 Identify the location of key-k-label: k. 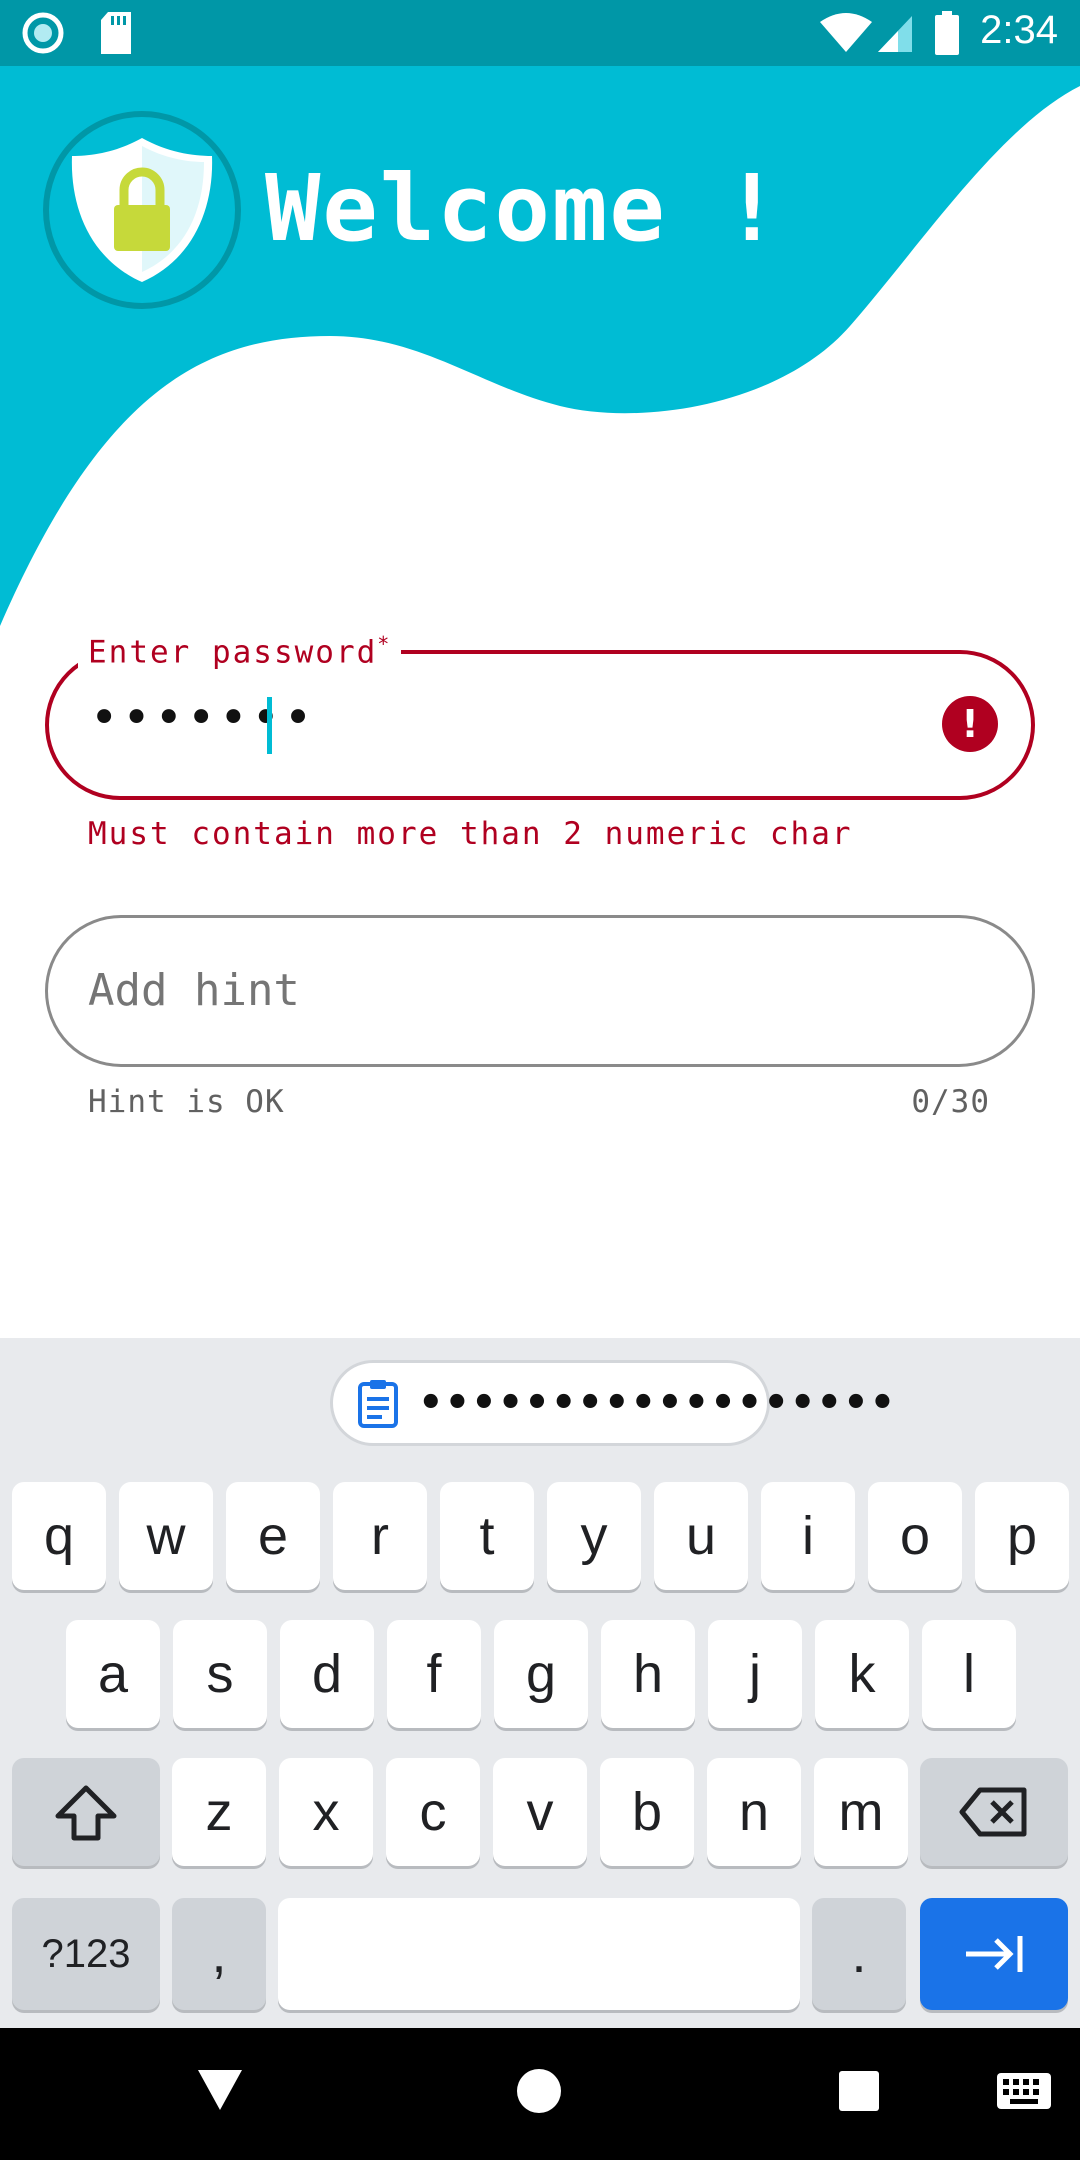
(862, 1674).